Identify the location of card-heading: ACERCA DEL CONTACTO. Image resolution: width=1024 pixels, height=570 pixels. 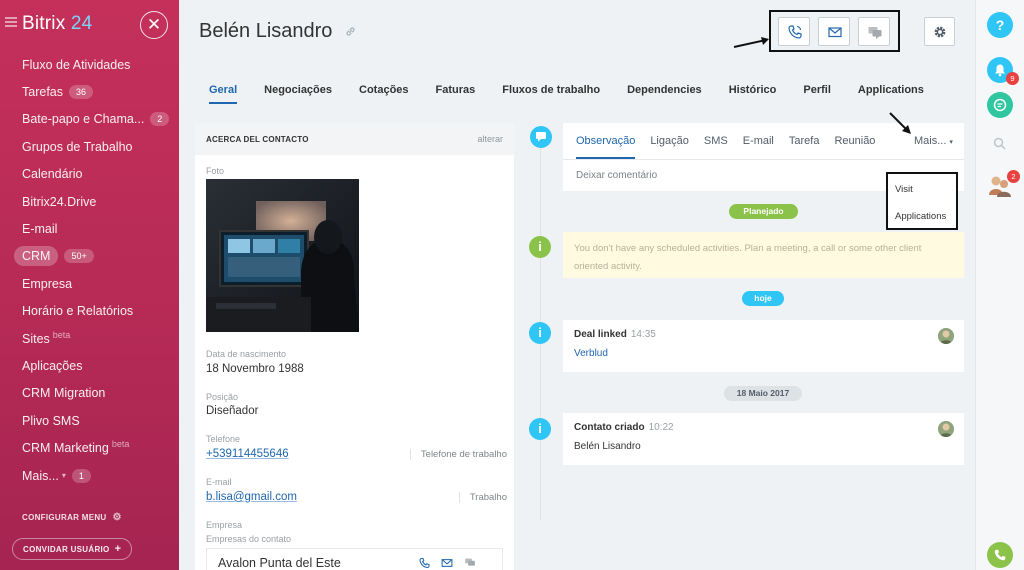
(257, 139).